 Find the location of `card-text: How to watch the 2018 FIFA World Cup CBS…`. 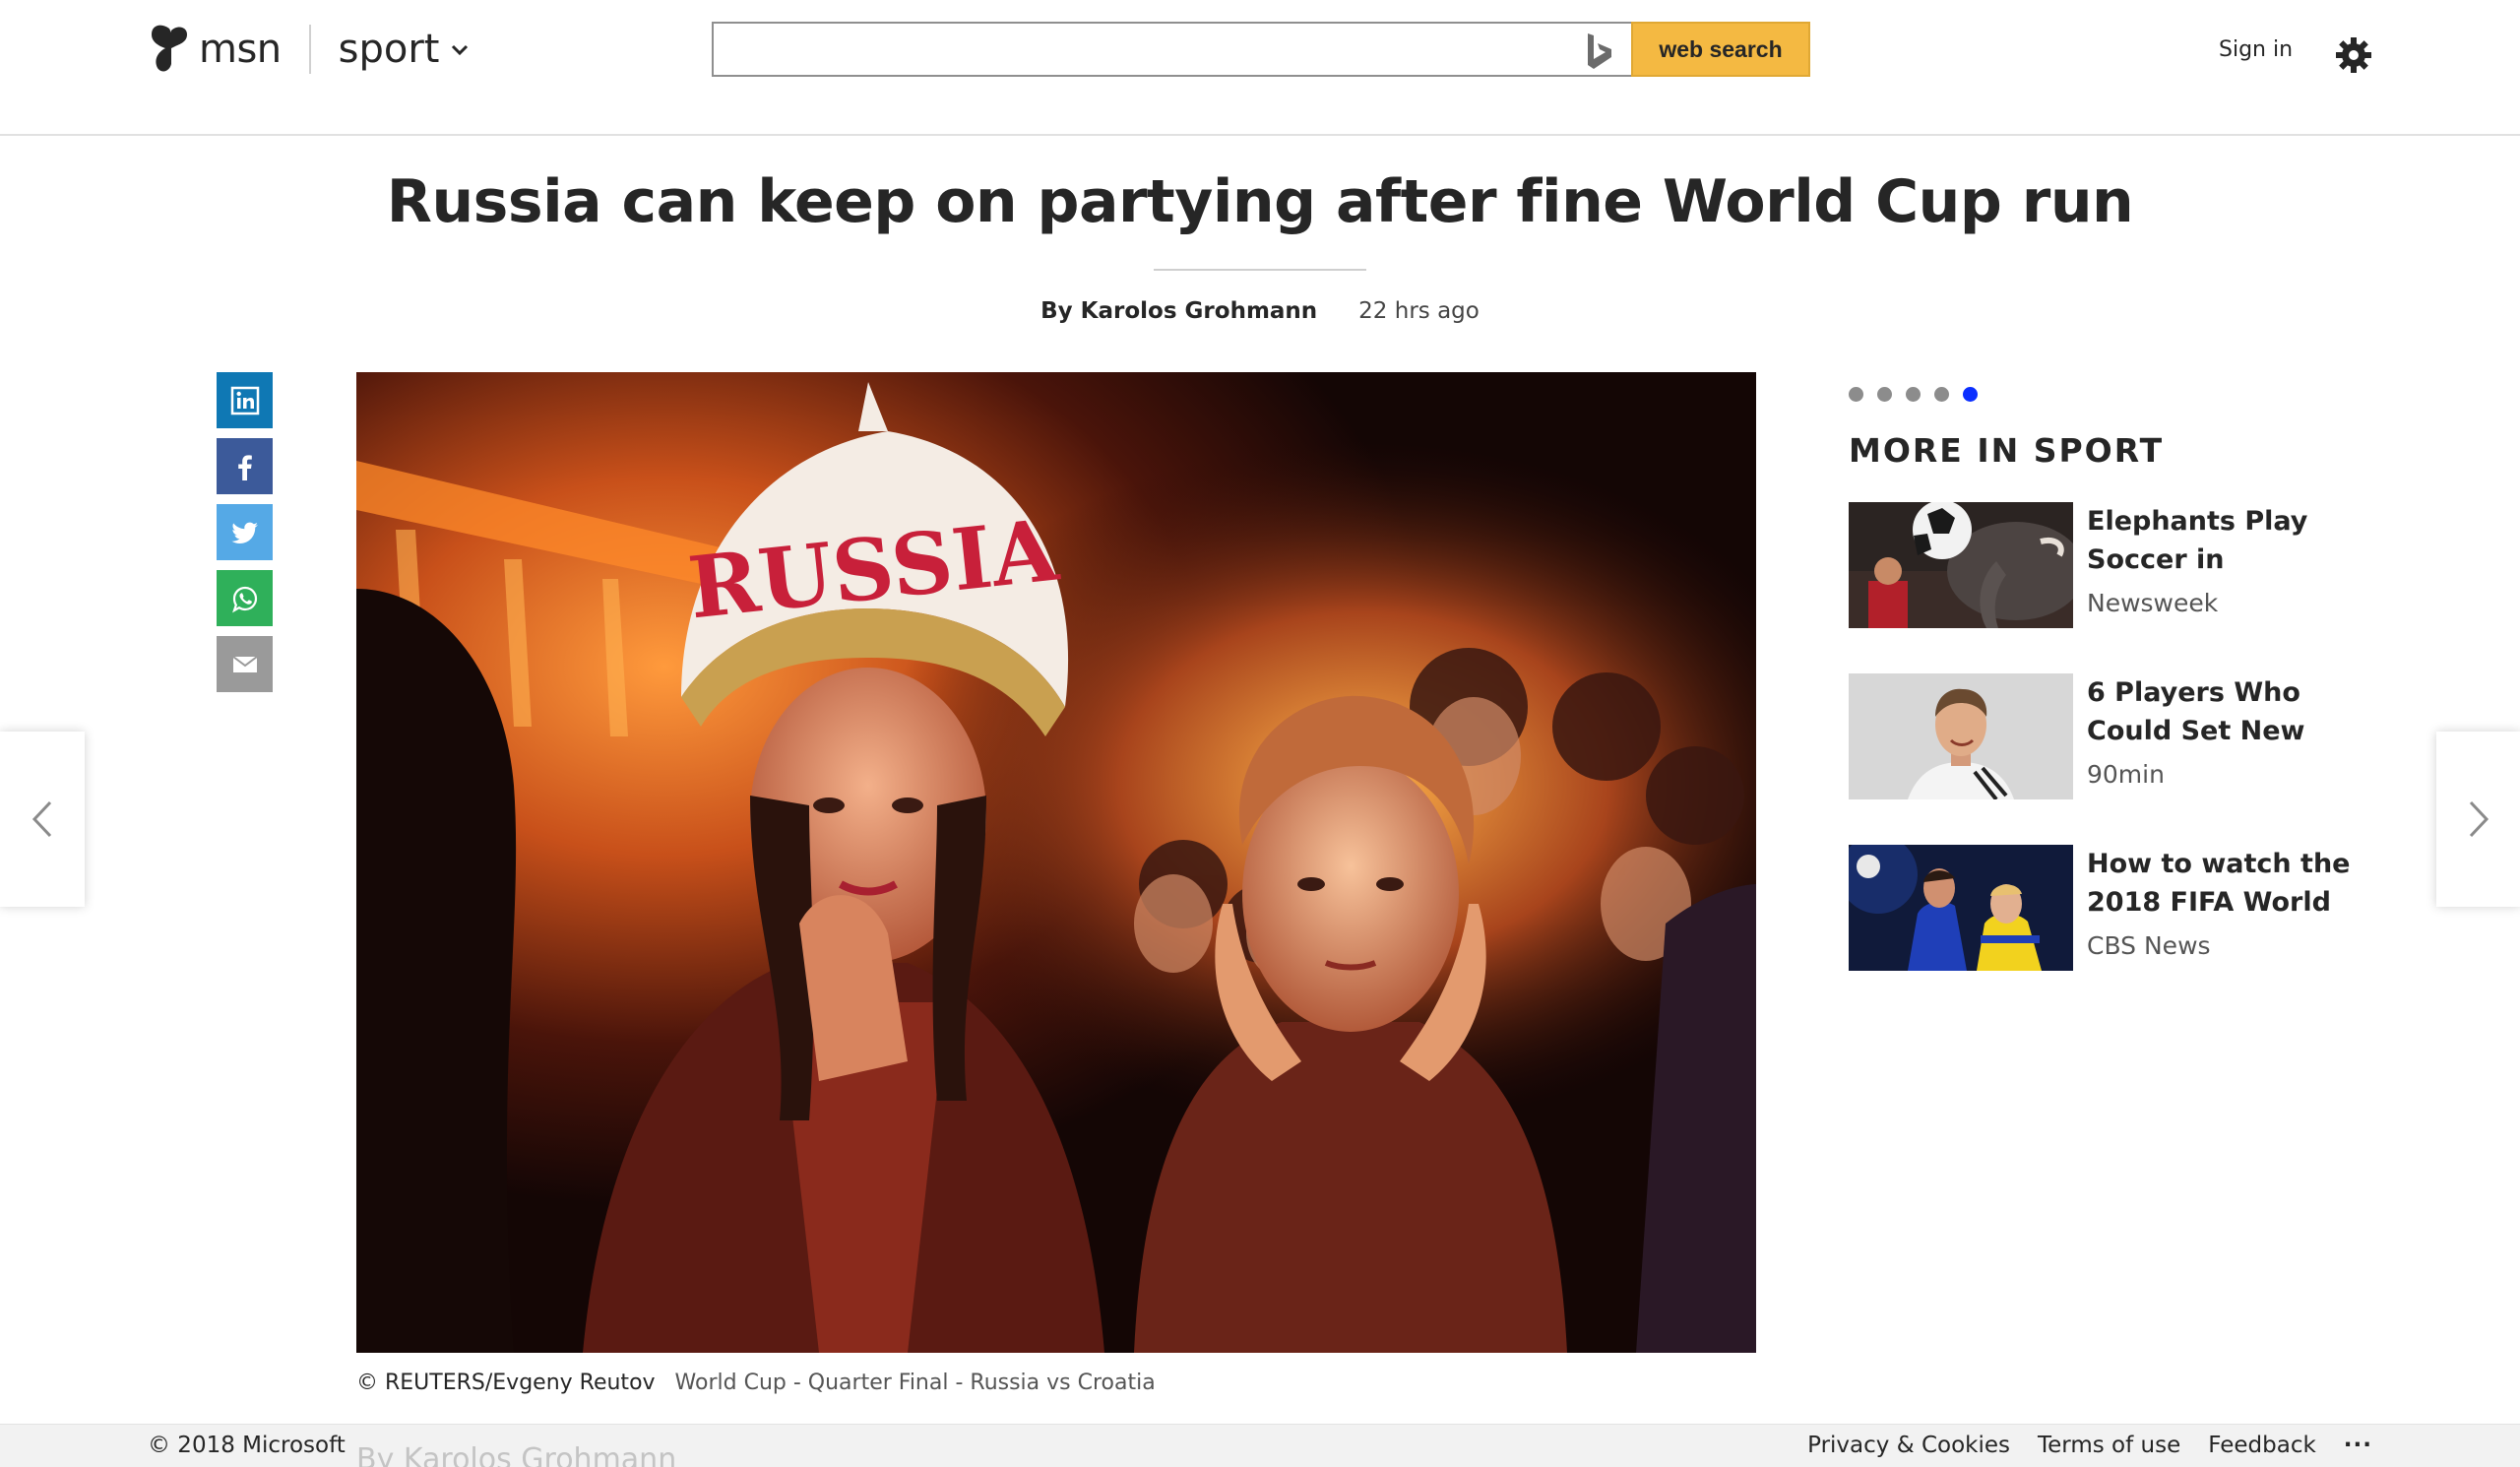

card-text: How to watch the 2018 FIFA World Cup CBS… is located at coordinates (2232, 908).